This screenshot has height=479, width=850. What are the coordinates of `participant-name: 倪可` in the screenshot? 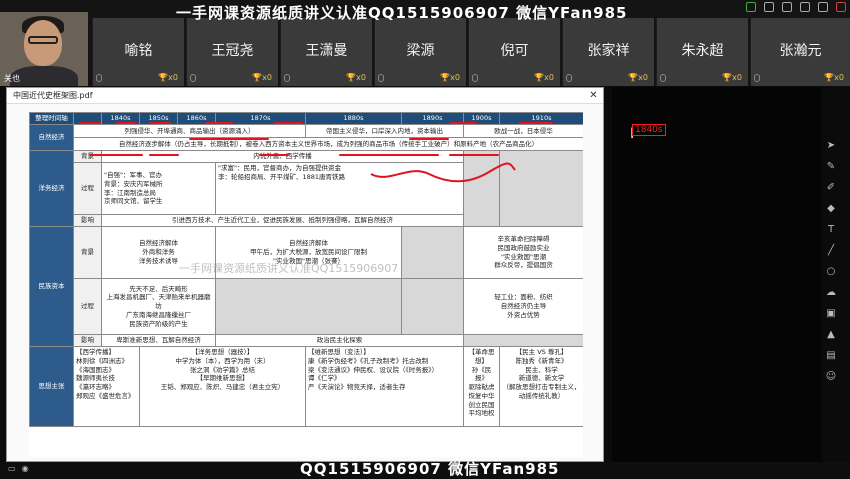 It's located at (514, 51).